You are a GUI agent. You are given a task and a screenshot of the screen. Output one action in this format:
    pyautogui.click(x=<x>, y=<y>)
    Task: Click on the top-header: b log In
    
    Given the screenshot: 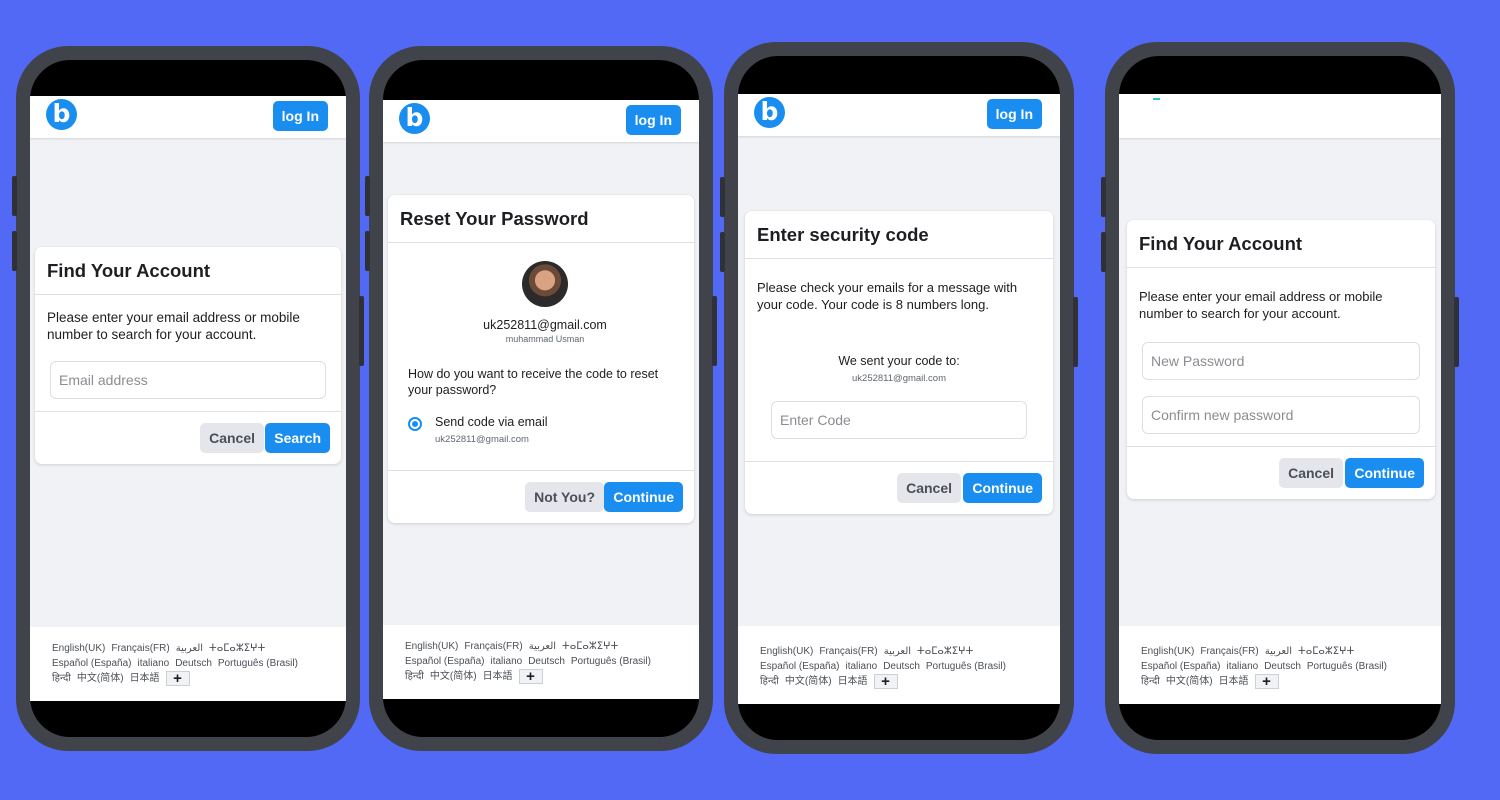 What is the action you would take?
    pyautogui.click(x=188, y=117)
    